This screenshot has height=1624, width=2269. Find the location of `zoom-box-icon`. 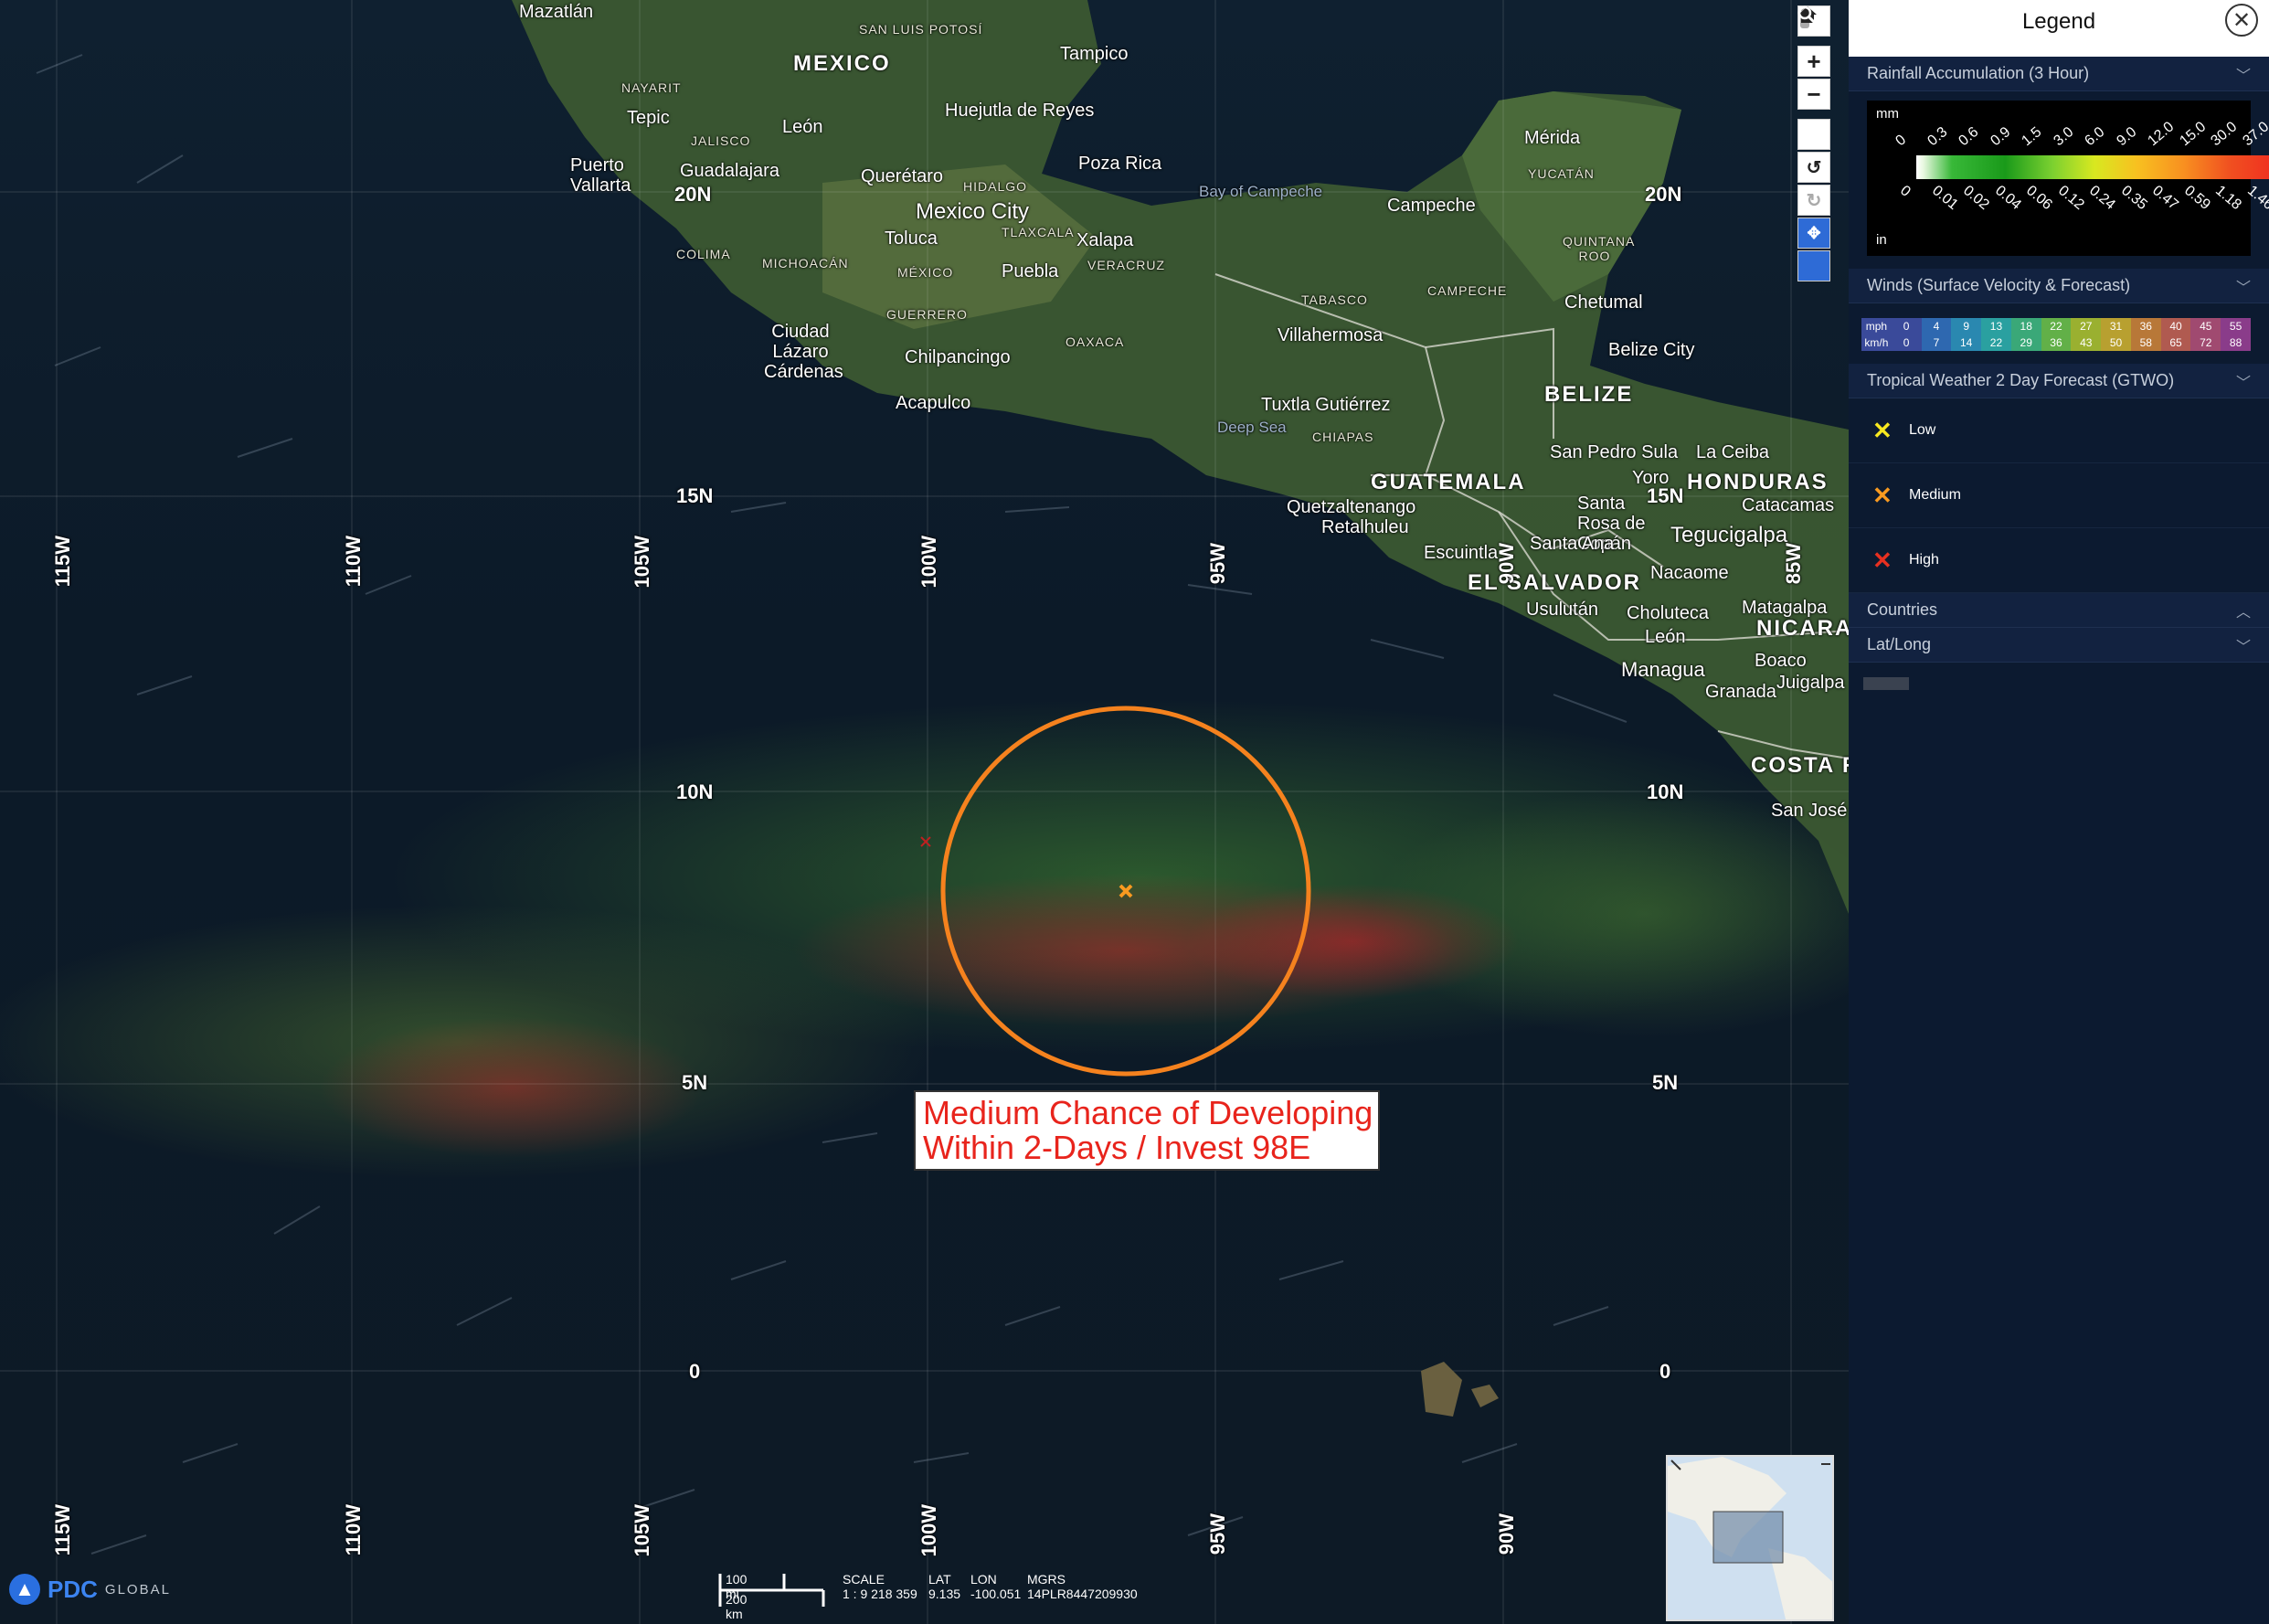

zoom-box-icon is located at coordinates (1813, 143).